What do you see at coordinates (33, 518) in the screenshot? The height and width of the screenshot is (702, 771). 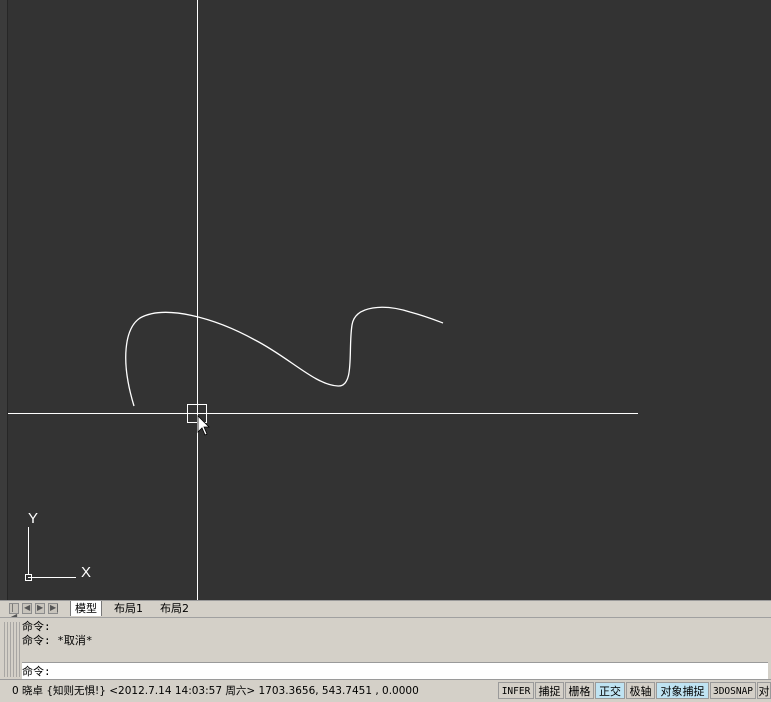 I see `ucs-y-label: Y` at bounding box center [33, 518].